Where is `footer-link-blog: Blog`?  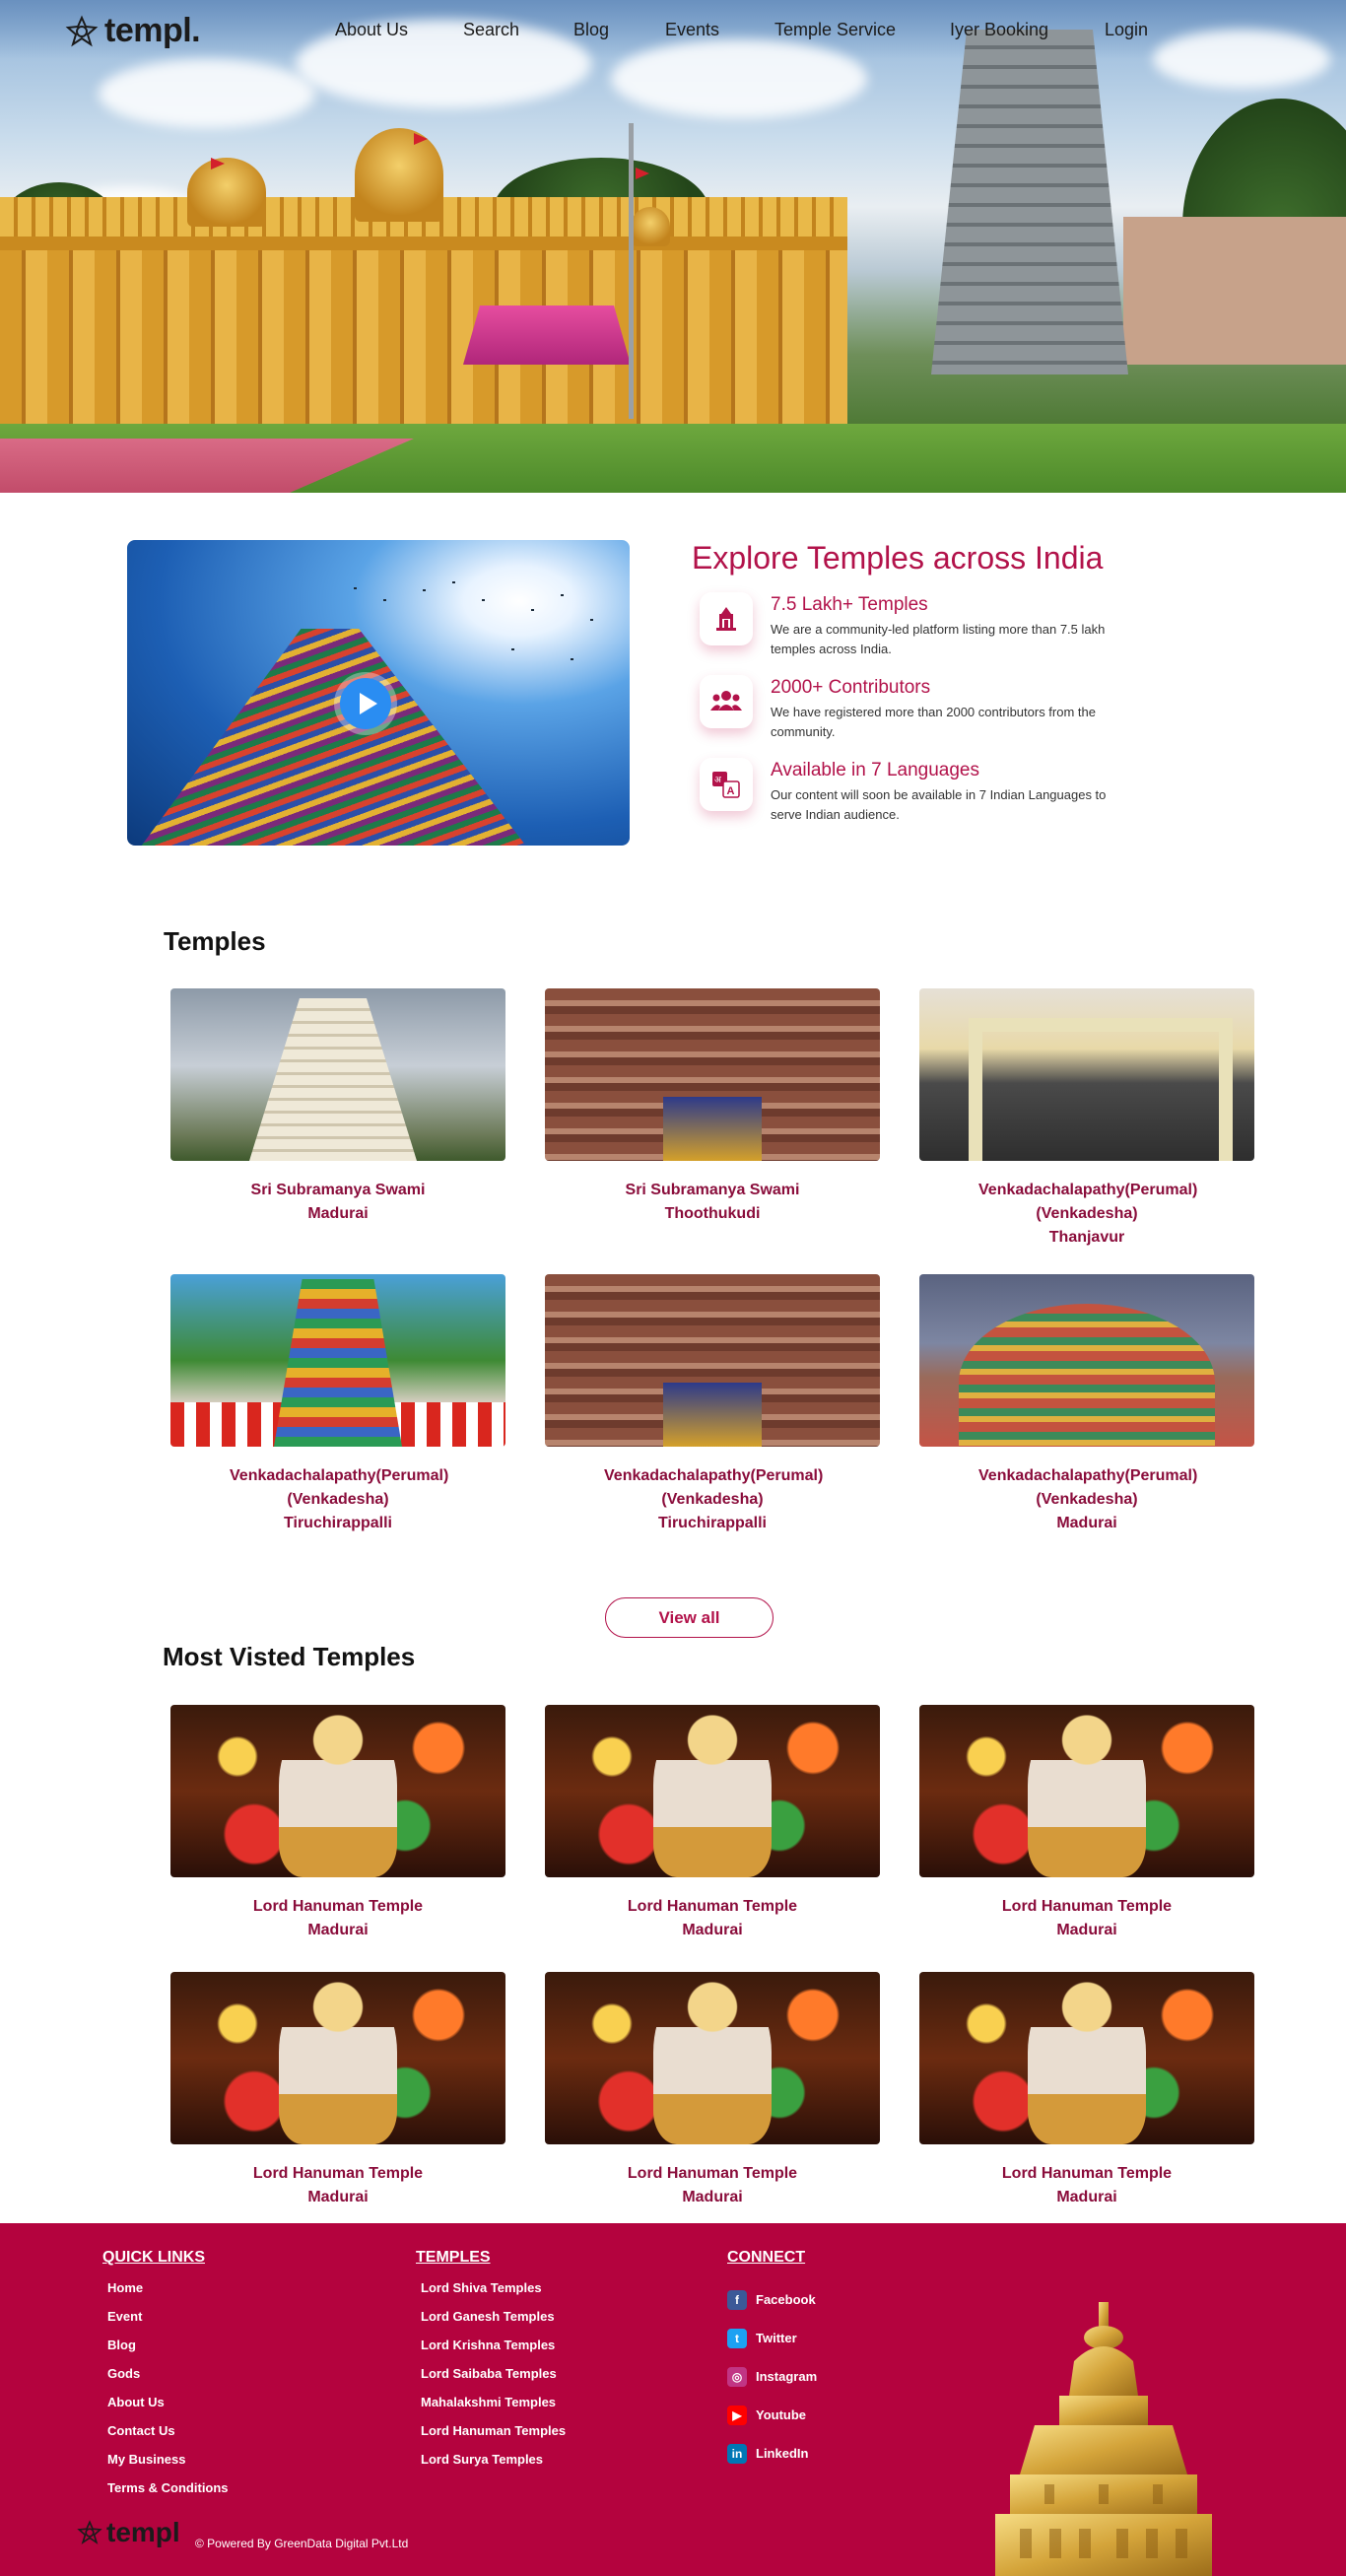
footer-link-blog: Blog is located at coordinates (165, 2352).